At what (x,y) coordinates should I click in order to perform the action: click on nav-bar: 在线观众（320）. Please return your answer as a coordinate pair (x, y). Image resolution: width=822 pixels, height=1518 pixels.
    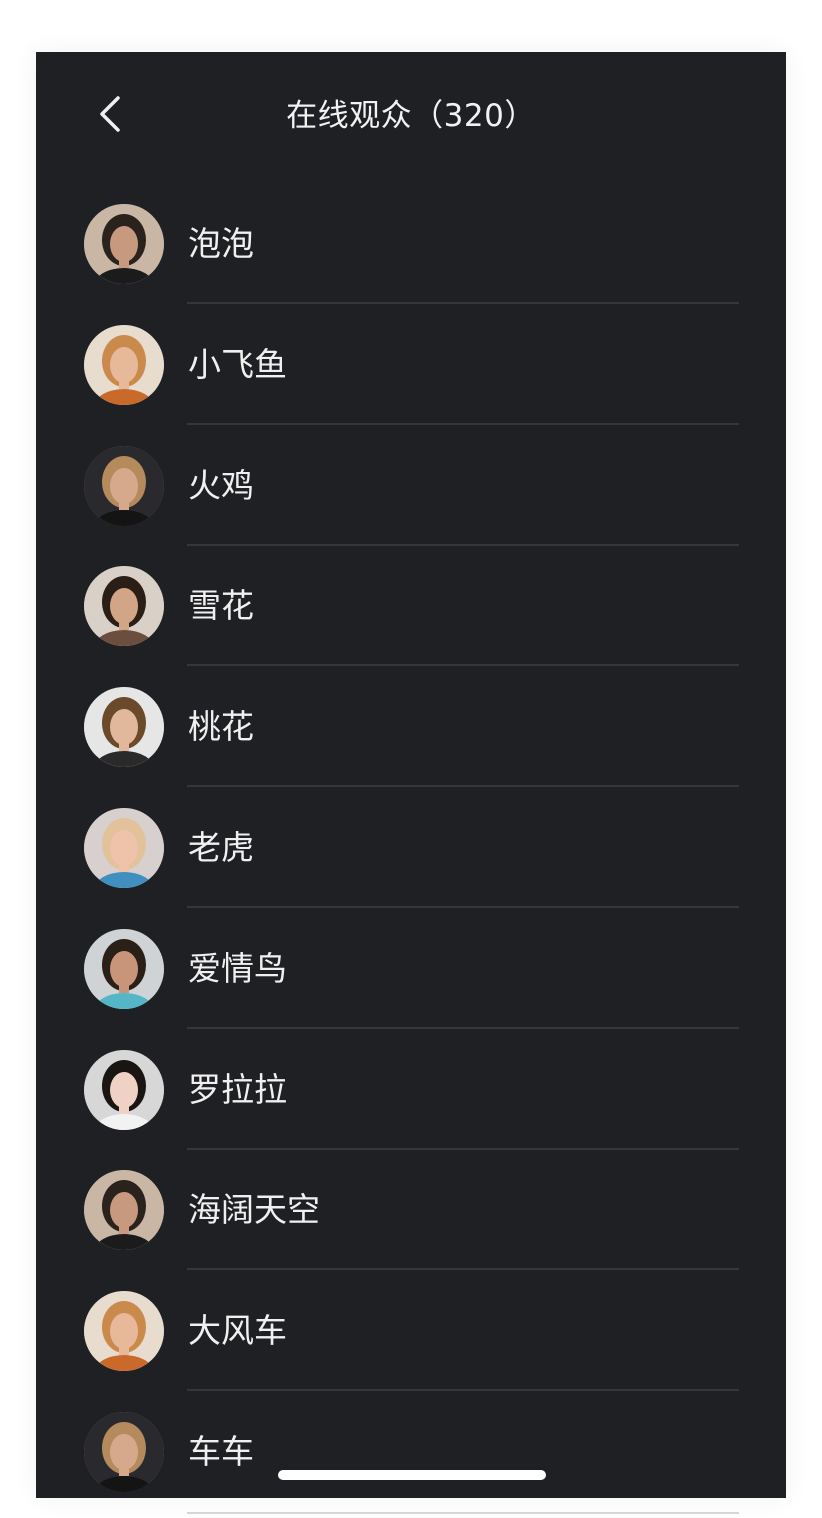
    Looking at the image, I should click on (411, 117).